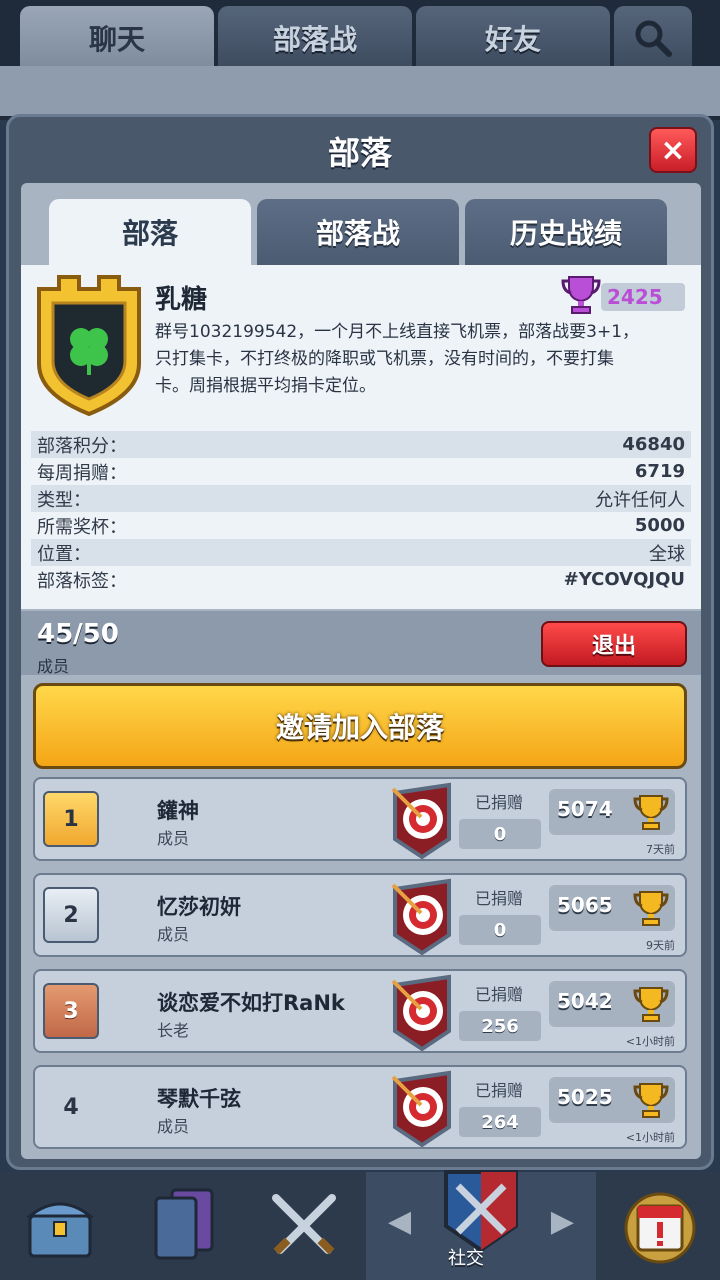  I want to click on tab-friends: 好友, so click(513, 38).